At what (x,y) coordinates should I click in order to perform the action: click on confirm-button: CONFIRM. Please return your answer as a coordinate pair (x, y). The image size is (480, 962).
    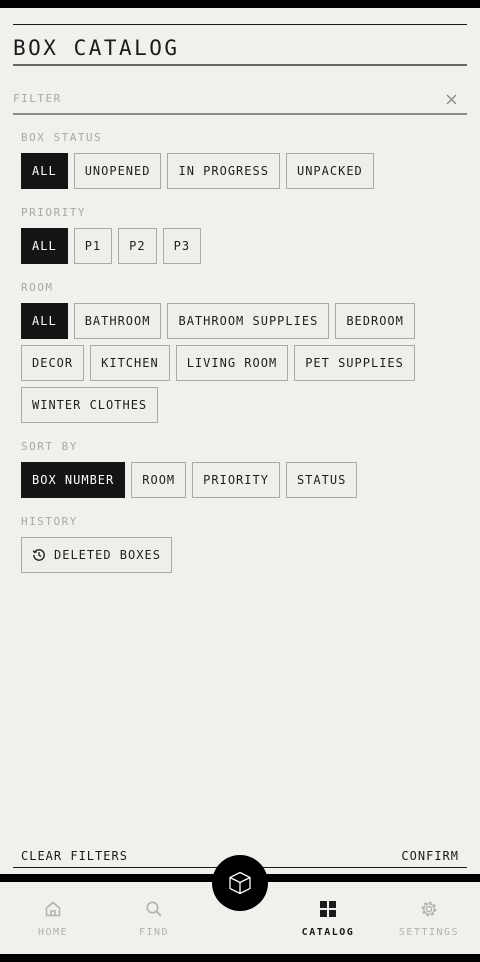
    Looking at the image, I should click on (430, 856).